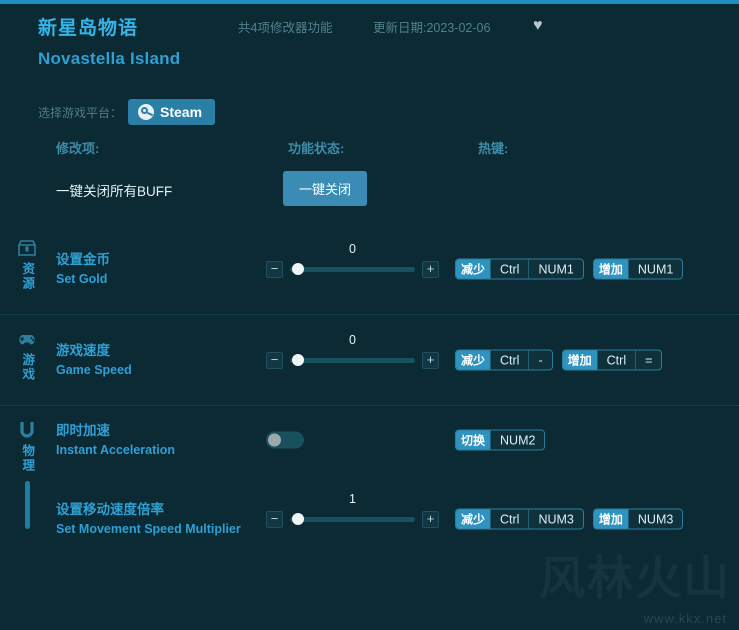  What do you see at coordinates (146, 112) in the screenshot?
I see `steam-icon` at bounding box center [146, 112].